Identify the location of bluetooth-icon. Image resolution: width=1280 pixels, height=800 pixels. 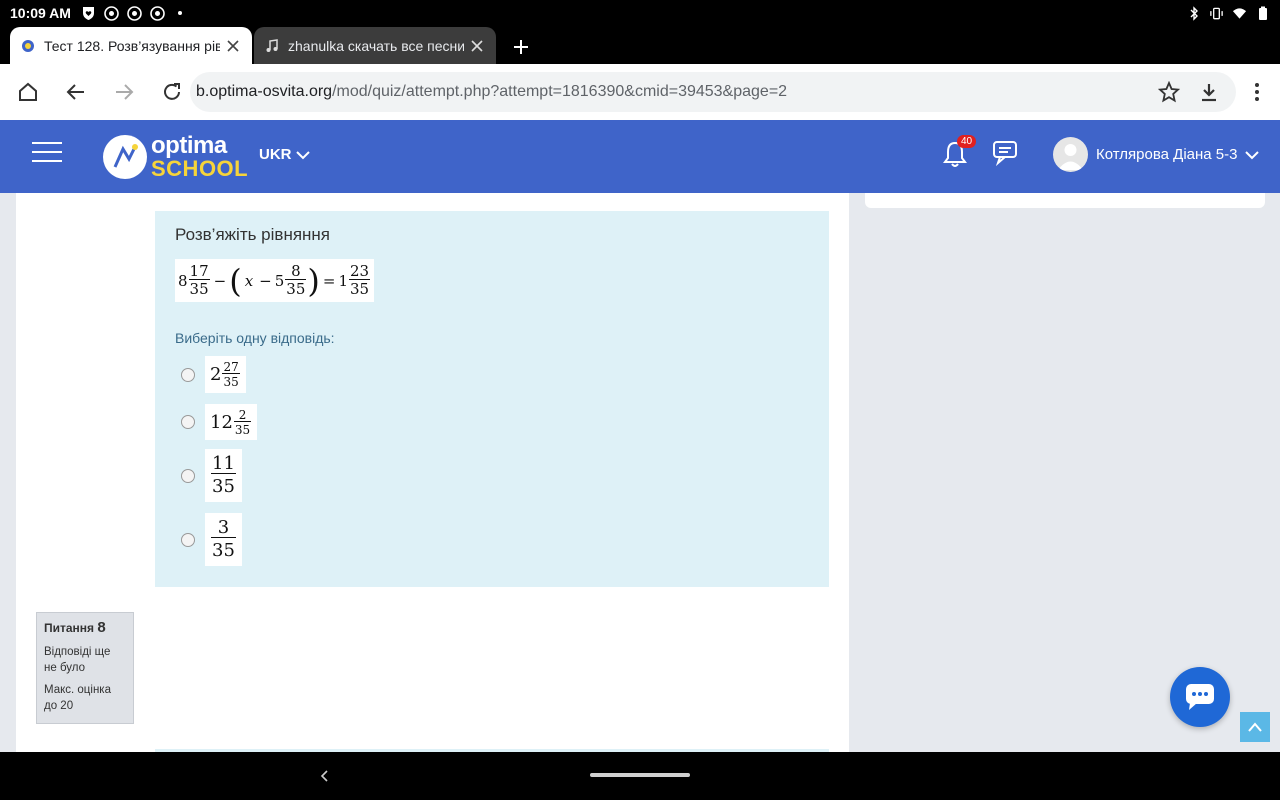
(1193, 13).